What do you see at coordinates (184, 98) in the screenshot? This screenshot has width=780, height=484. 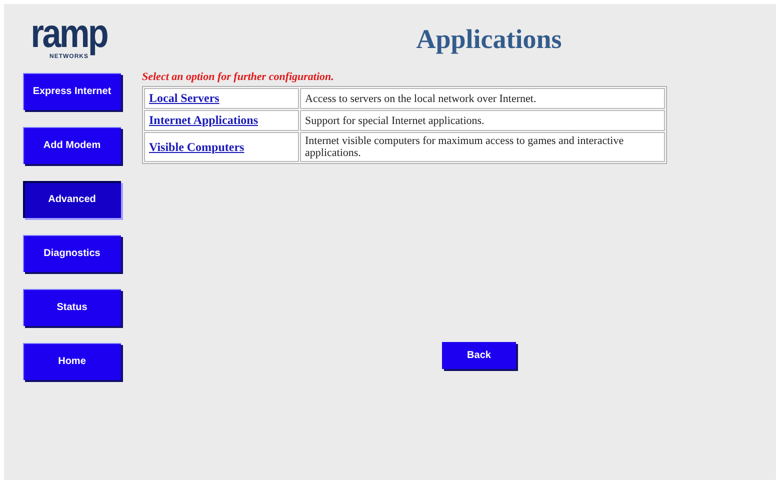 I see `option-link: Local Servers` at bounding box center [184, 98].